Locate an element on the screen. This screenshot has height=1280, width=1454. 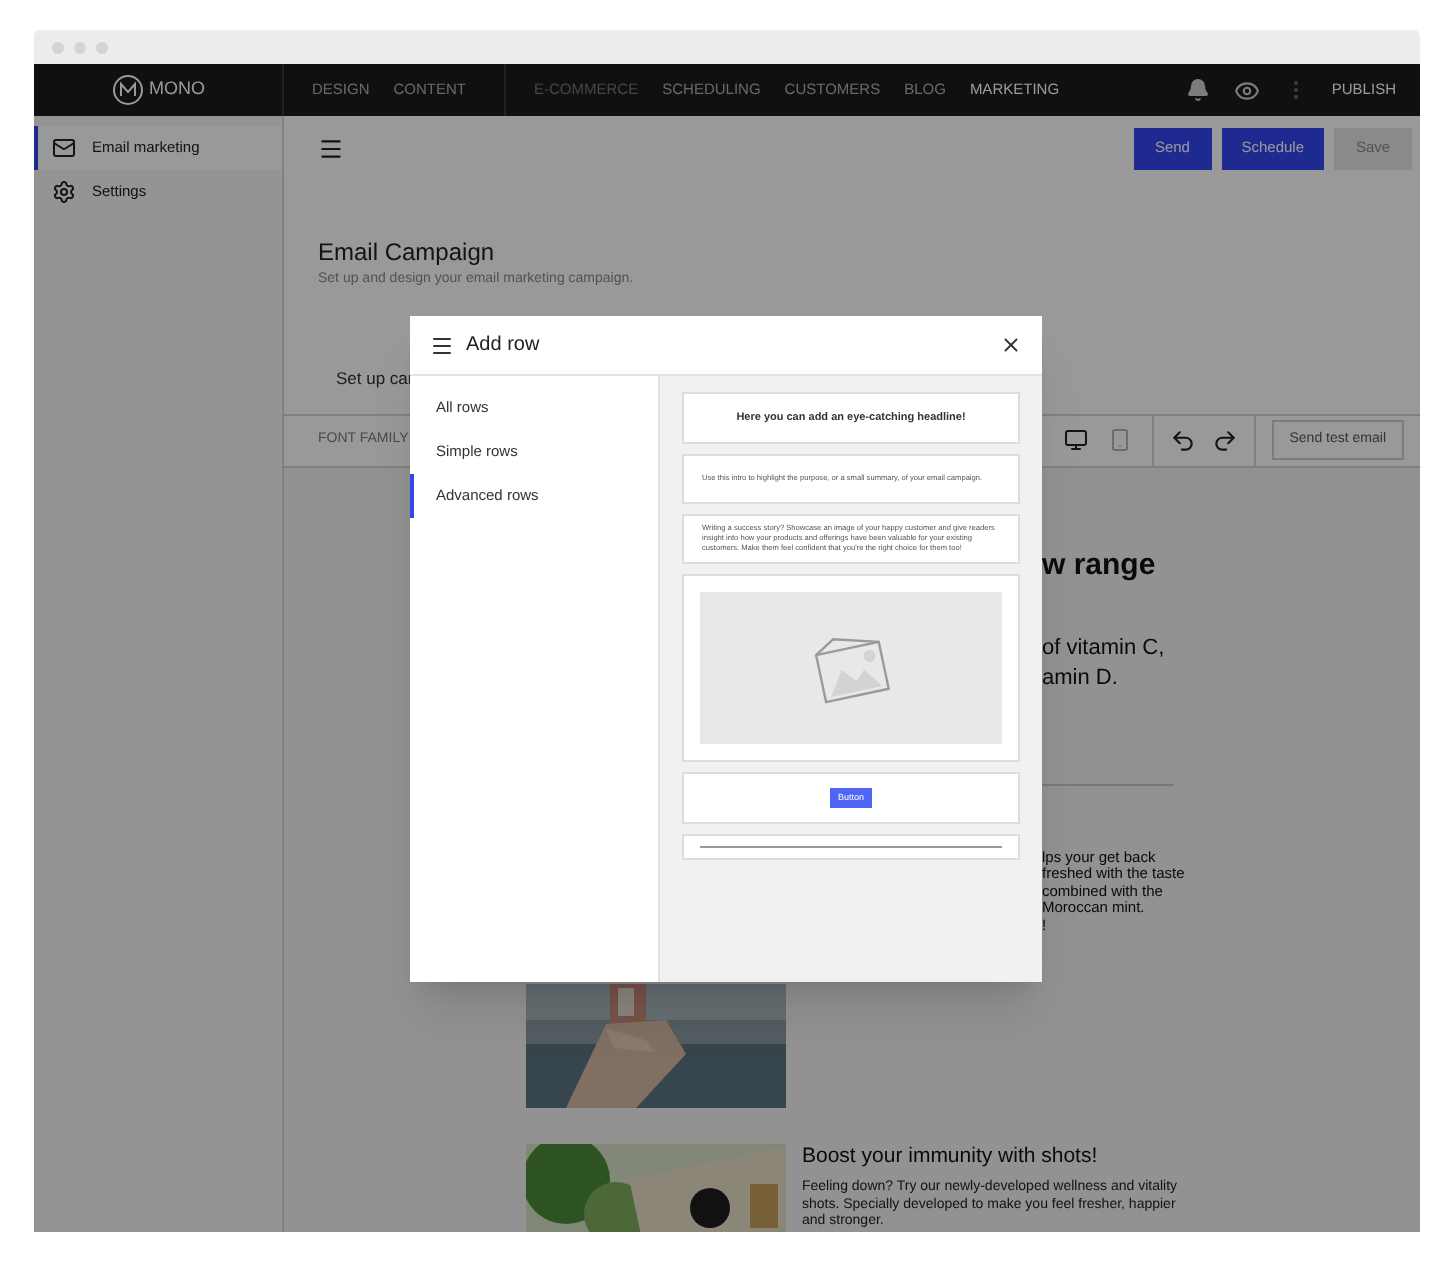
bell-icon is located at coordinates (1197, 90).